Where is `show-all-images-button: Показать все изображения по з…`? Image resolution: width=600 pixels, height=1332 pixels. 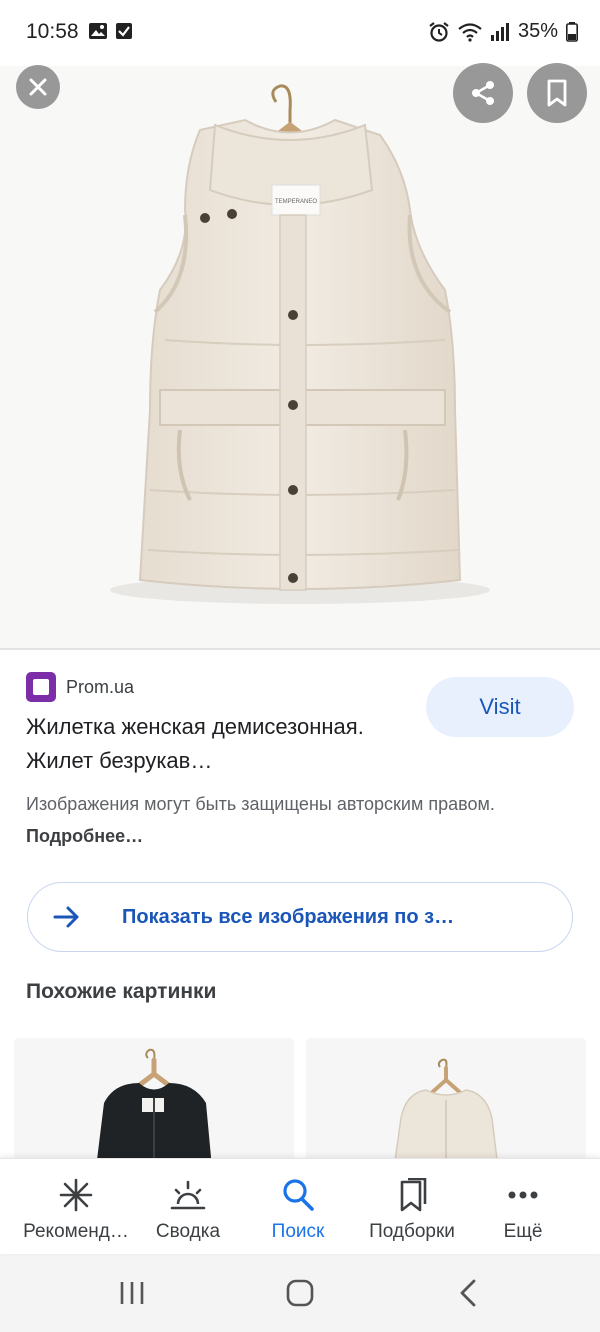 show-all-images-button: Показать все изображения по з… is located at coordinates (300, 917).